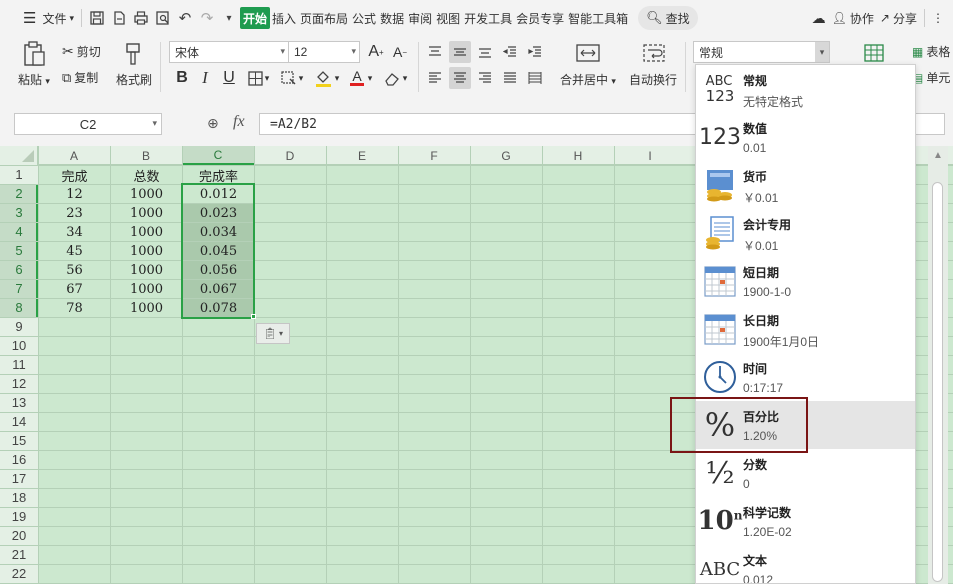 This screenshot has height=584, width=953. I want to click on fill-color-icon, so click(323, 78).